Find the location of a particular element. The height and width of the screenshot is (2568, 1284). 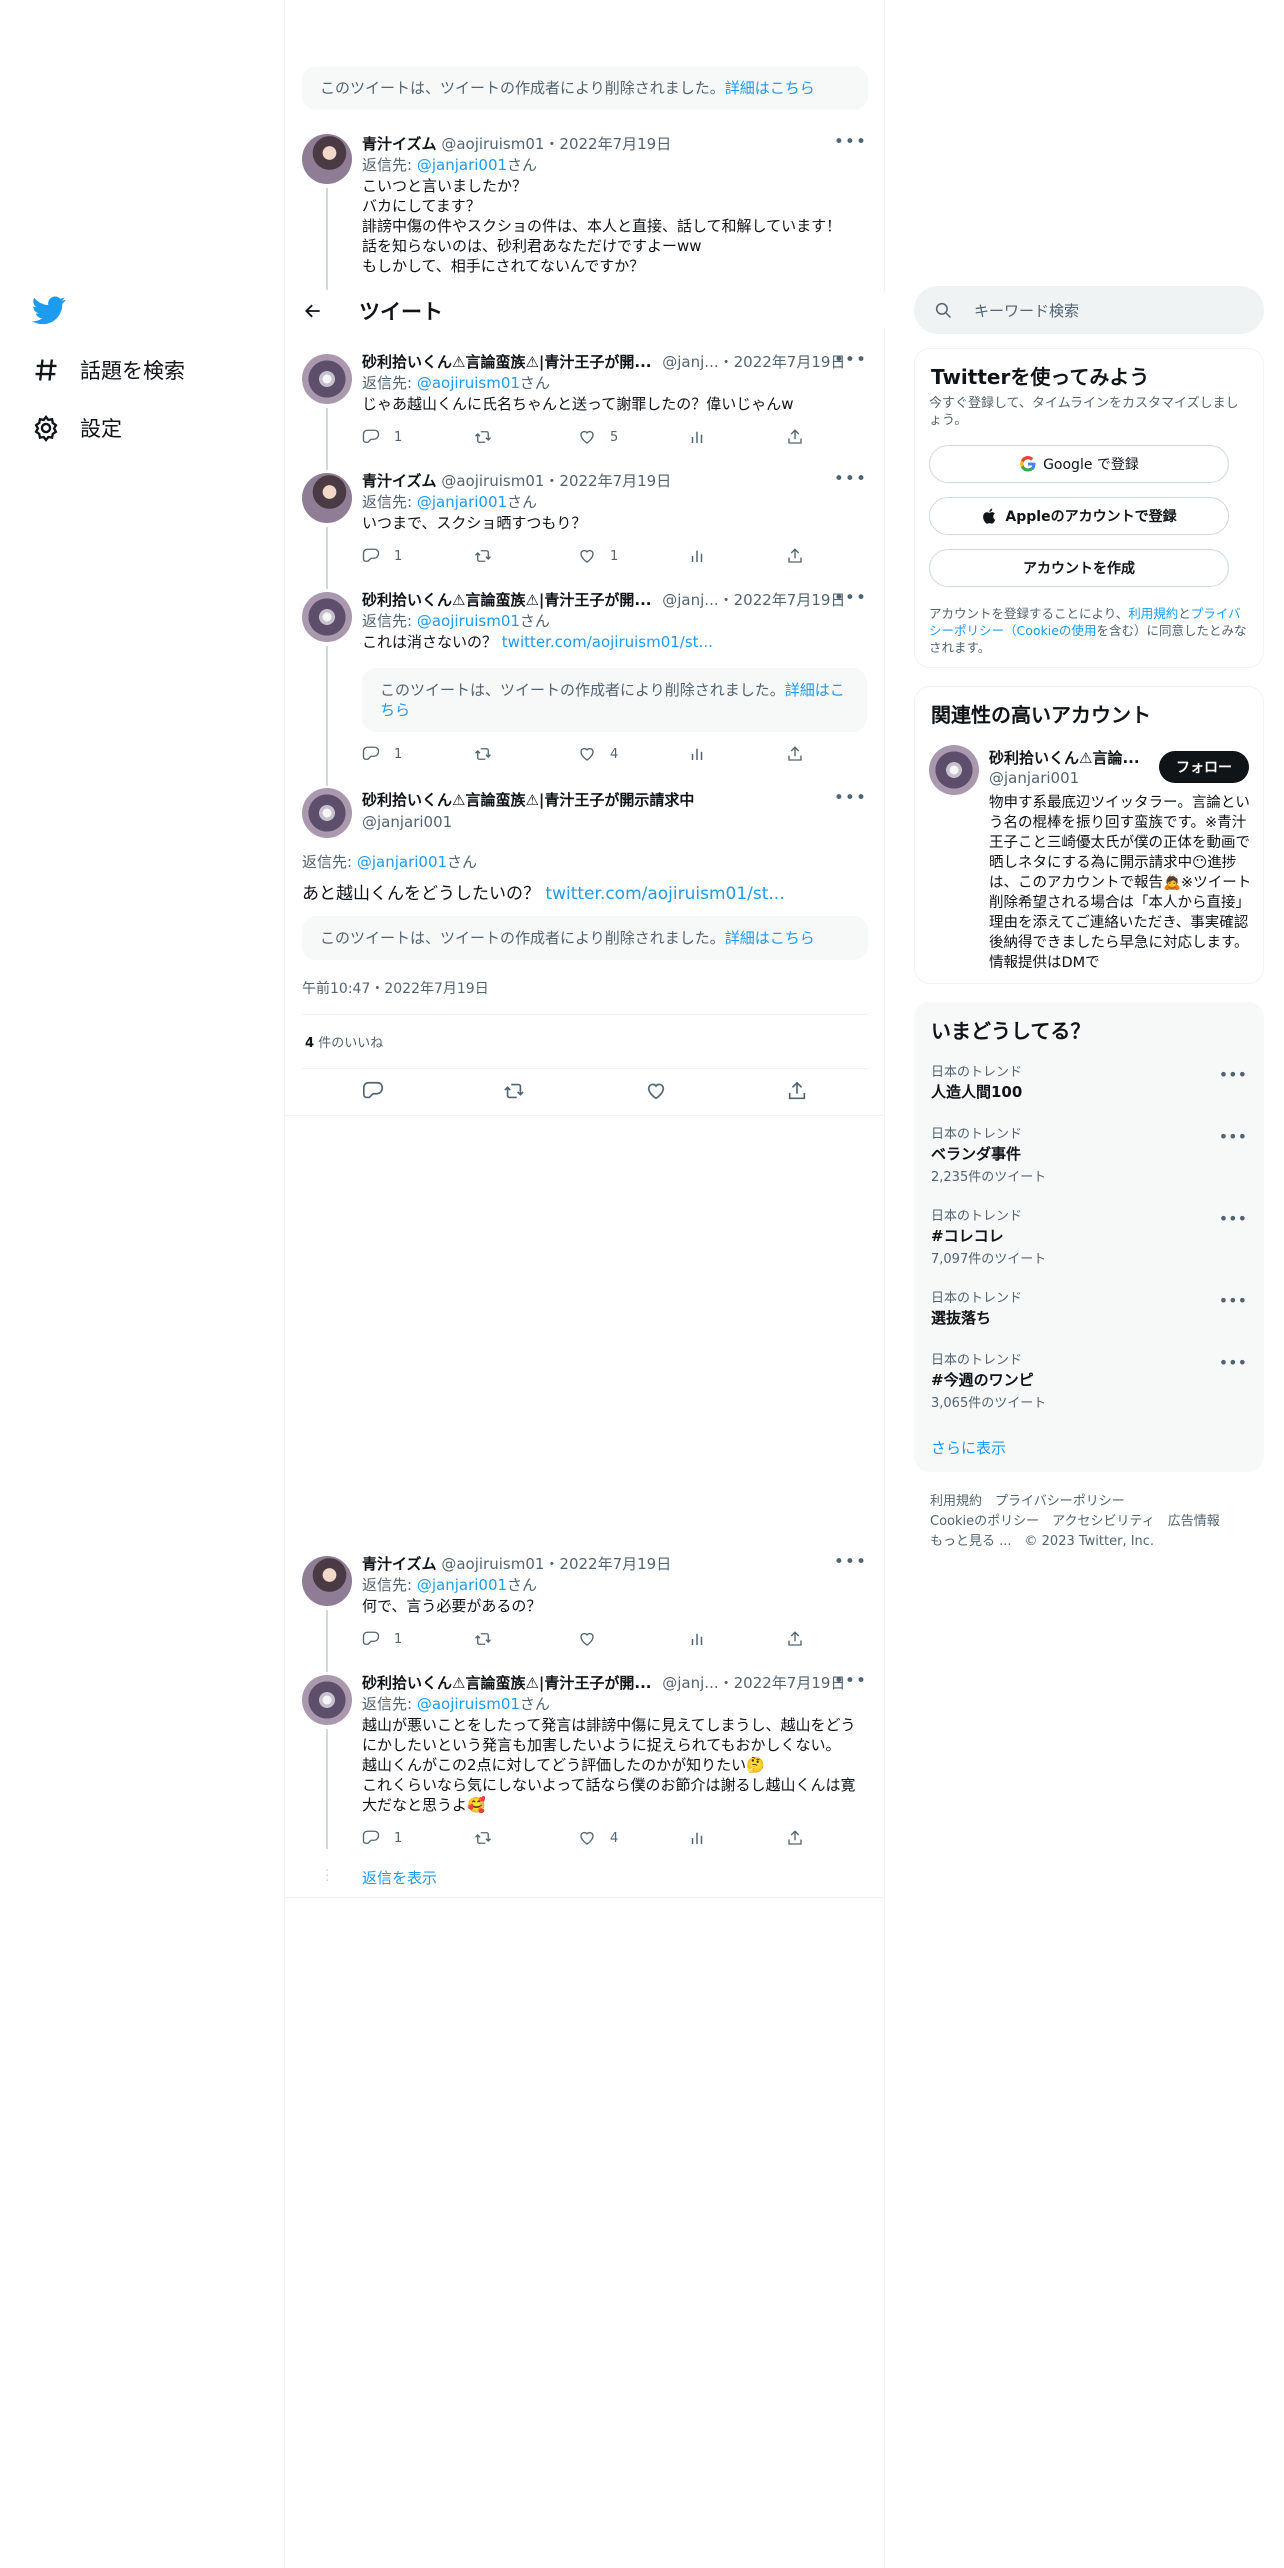

author-handle: @janjari001 is located at coordinates (407, 822).